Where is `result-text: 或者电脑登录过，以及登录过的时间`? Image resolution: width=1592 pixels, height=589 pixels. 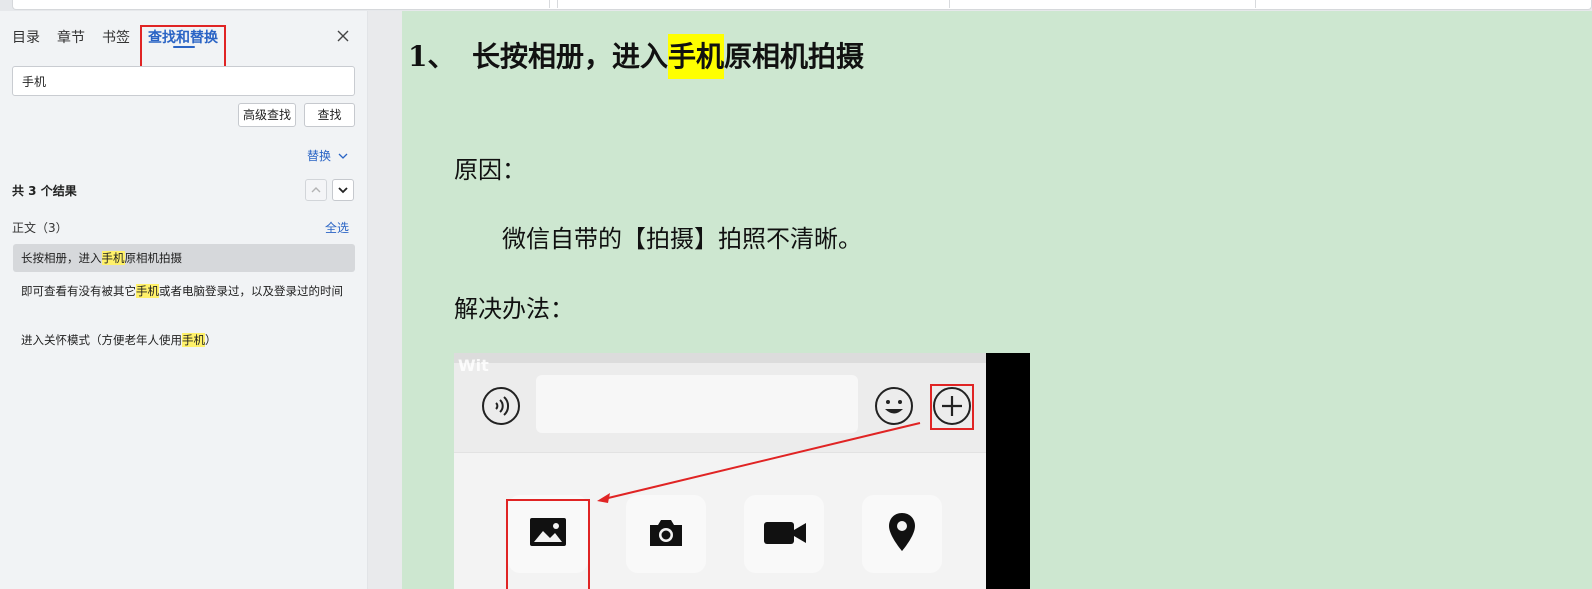
result-text: 或者电脑登录过，以及登录过的时间 is located at coordinates (251, 291).